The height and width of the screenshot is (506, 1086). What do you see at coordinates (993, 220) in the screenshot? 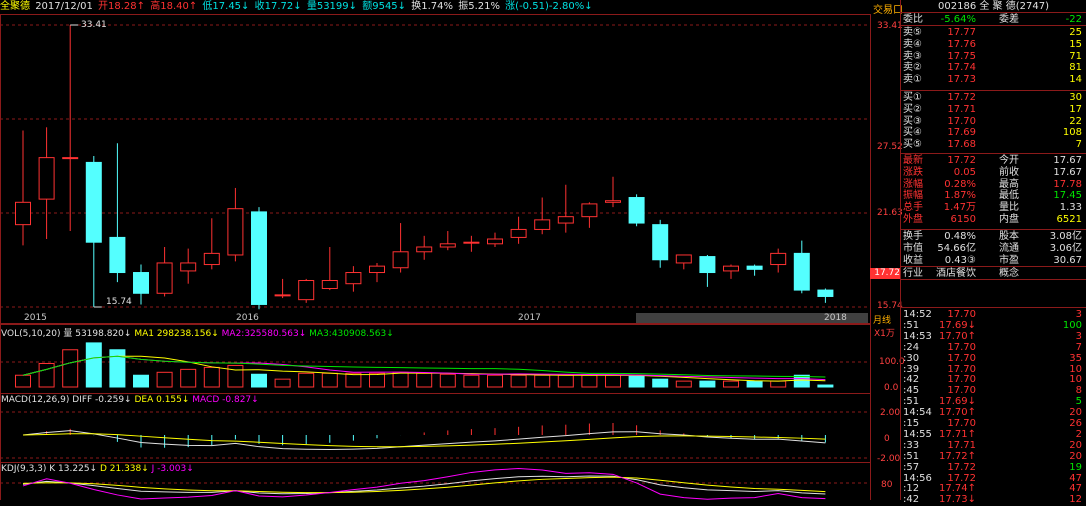
I see `stat-row-5: 外盘 6150 内盘 6521` at bounding box center [993, 220].